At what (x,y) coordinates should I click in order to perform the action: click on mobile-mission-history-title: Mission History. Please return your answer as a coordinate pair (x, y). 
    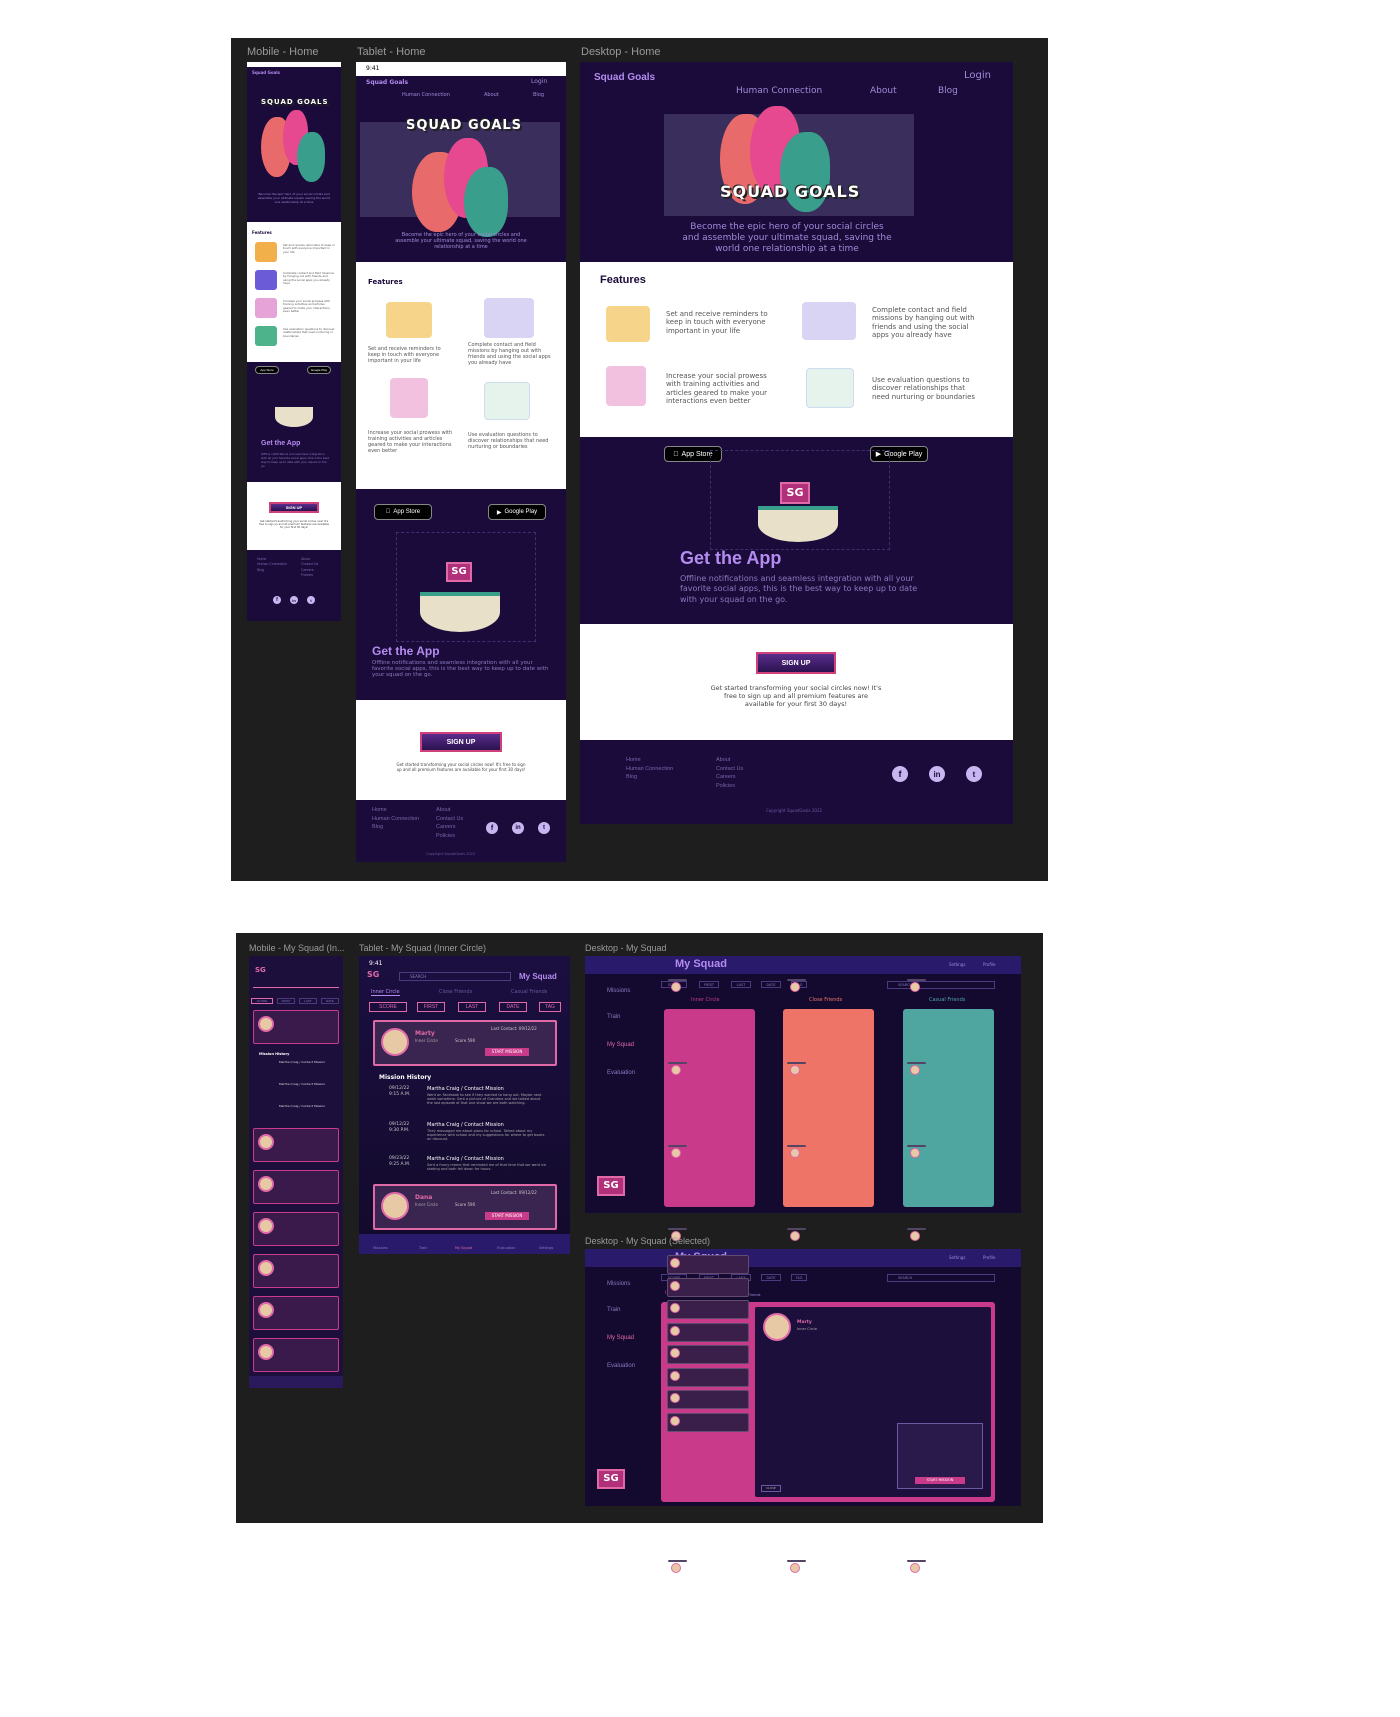
    Looking at the image, I should click on (274, 1054).